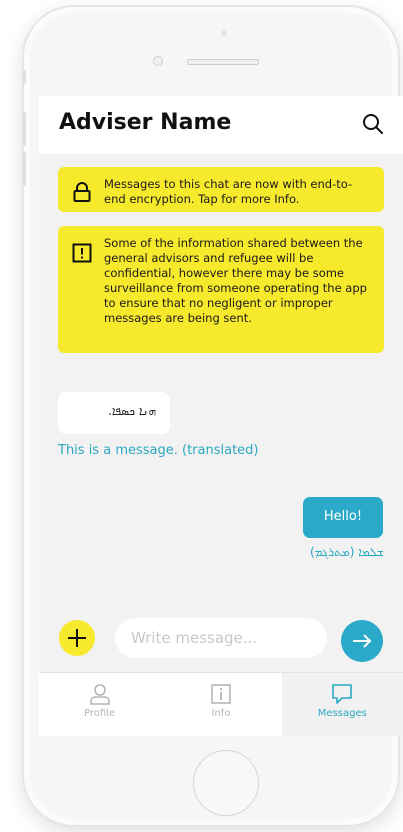 The height and width of the screenshot is (832, 403). What do you see at coordinates (158, 61) in the screenshot?
I see `front-camera` at bounding box center [158, 61].